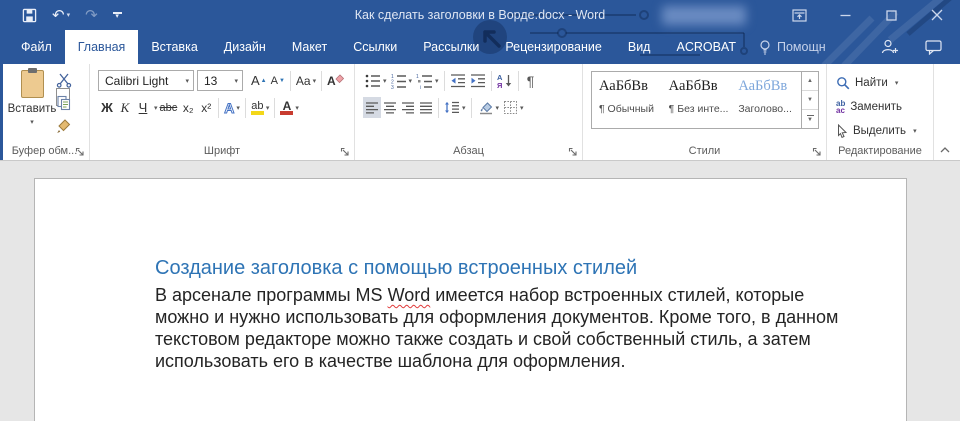 This screenshot has height=421, width=960. What do you see at coordinates (80, 152) in the screenshot?
I see `clipboard-dialog-launcher` at bounding box center [80, 152].